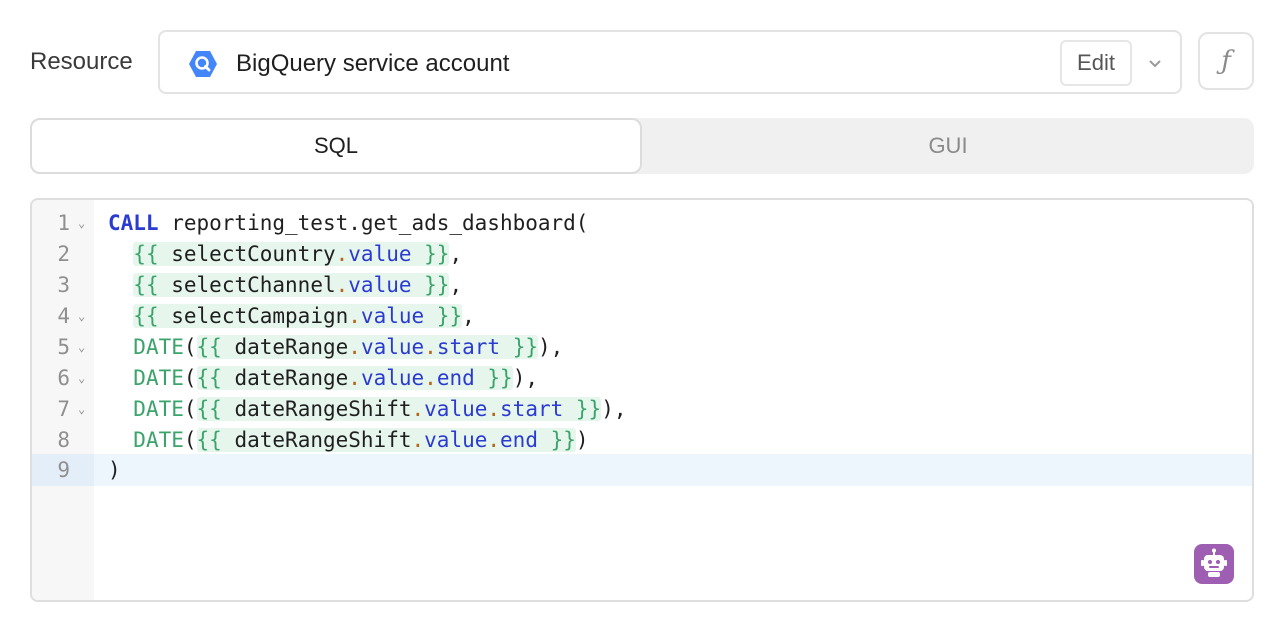  I want to click on tab-gui: GUI, so click(948, 146).